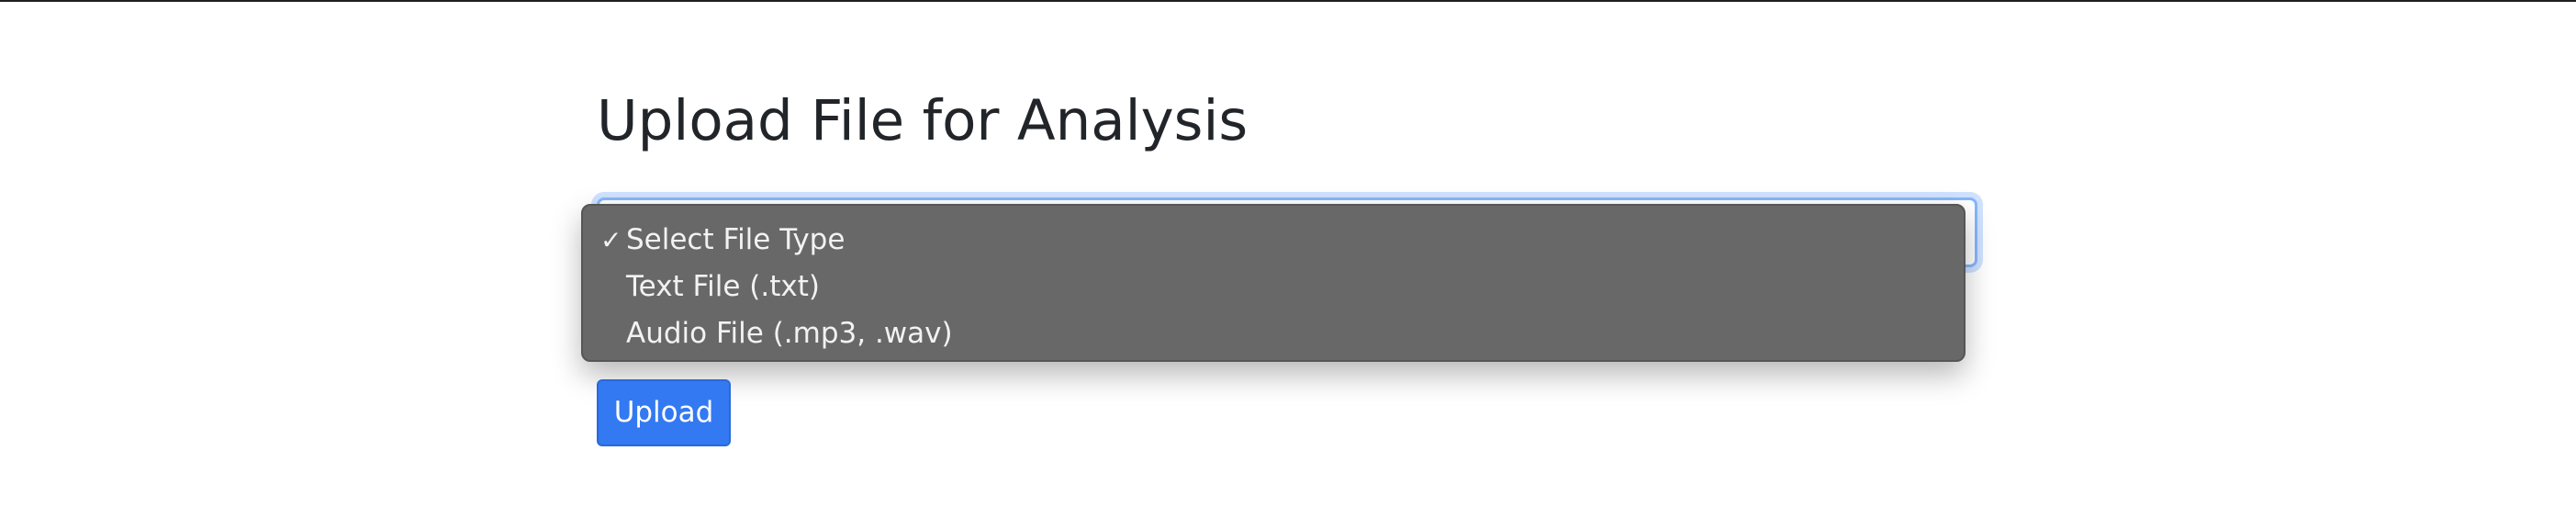 The height and width of the screenshot is (518, 2576). I want to click on option-text-file: Text File (.txt), so click(1273, 287).